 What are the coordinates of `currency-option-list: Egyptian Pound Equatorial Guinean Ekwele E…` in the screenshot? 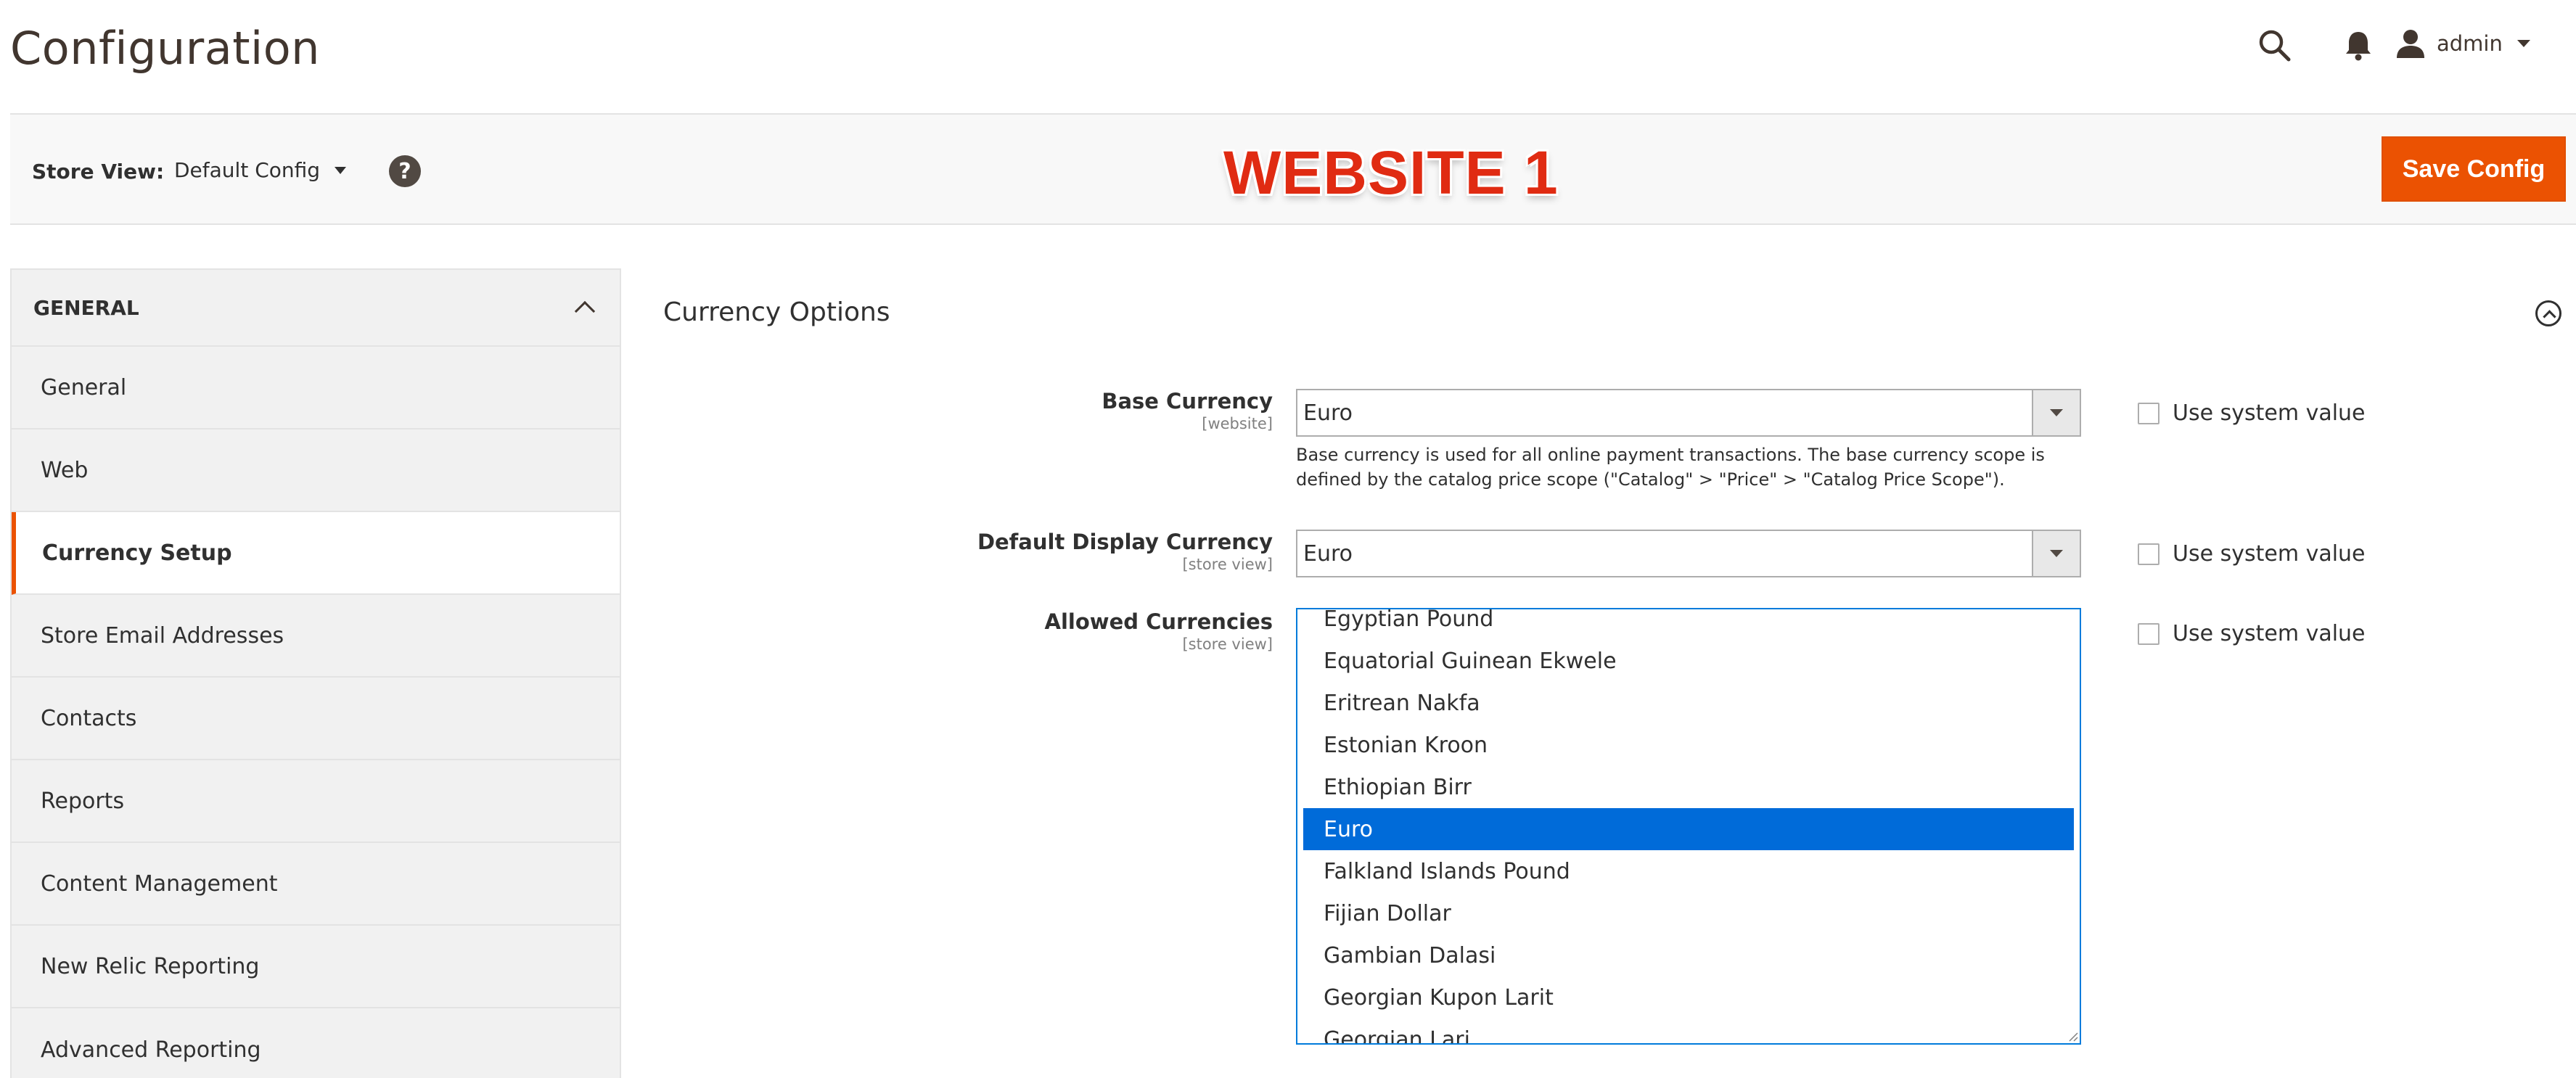 It's located at (1688, 826).